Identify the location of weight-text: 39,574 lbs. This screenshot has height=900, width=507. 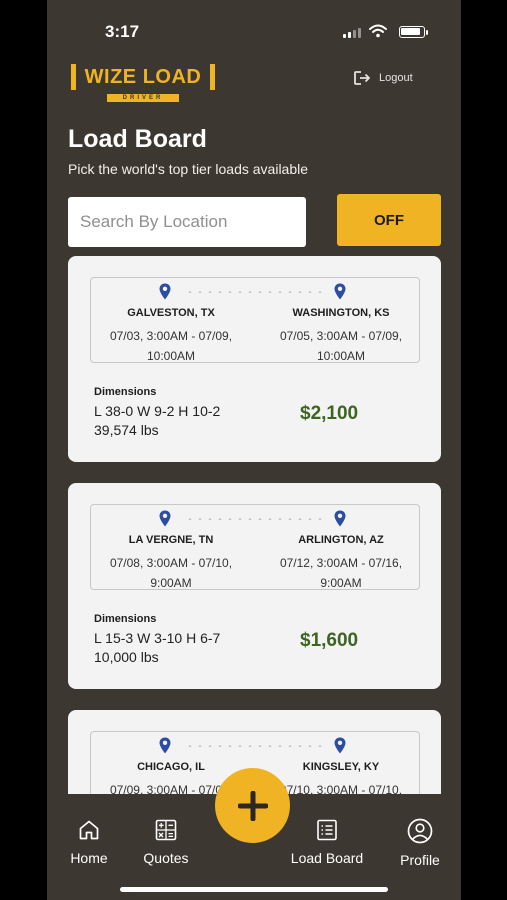
(126, 430).